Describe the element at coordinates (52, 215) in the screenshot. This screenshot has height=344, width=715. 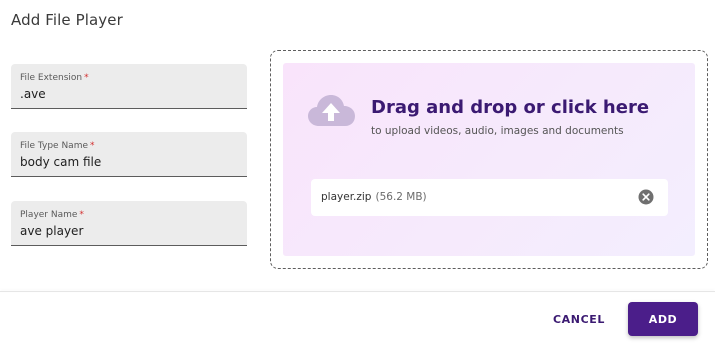
I see `player-name-label: Player Name *` at that location.